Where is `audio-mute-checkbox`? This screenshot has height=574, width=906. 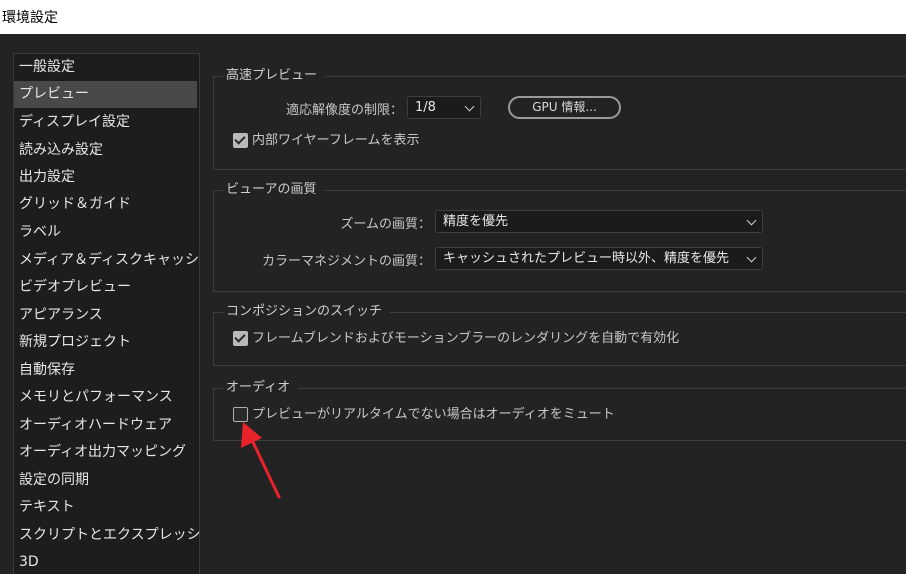 audio-mute-checkbox is located at coordinates (240, 414).